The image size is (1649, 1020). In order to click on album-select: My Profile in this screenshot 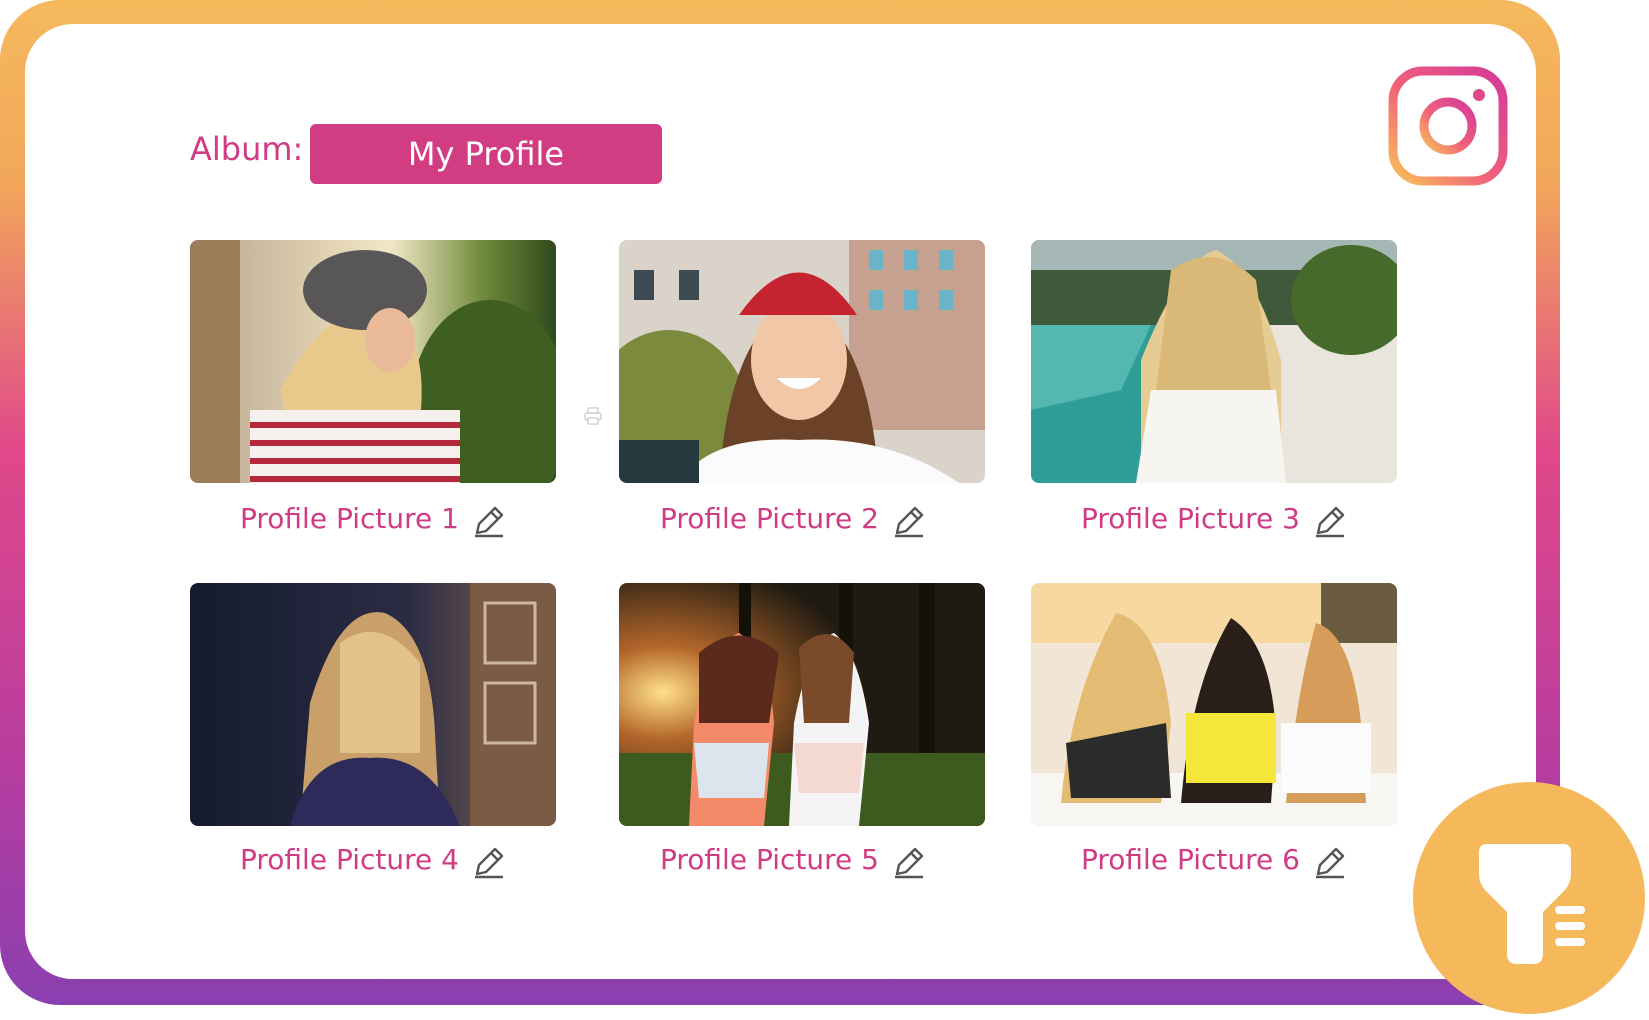, I will do `click(486, 154)`.